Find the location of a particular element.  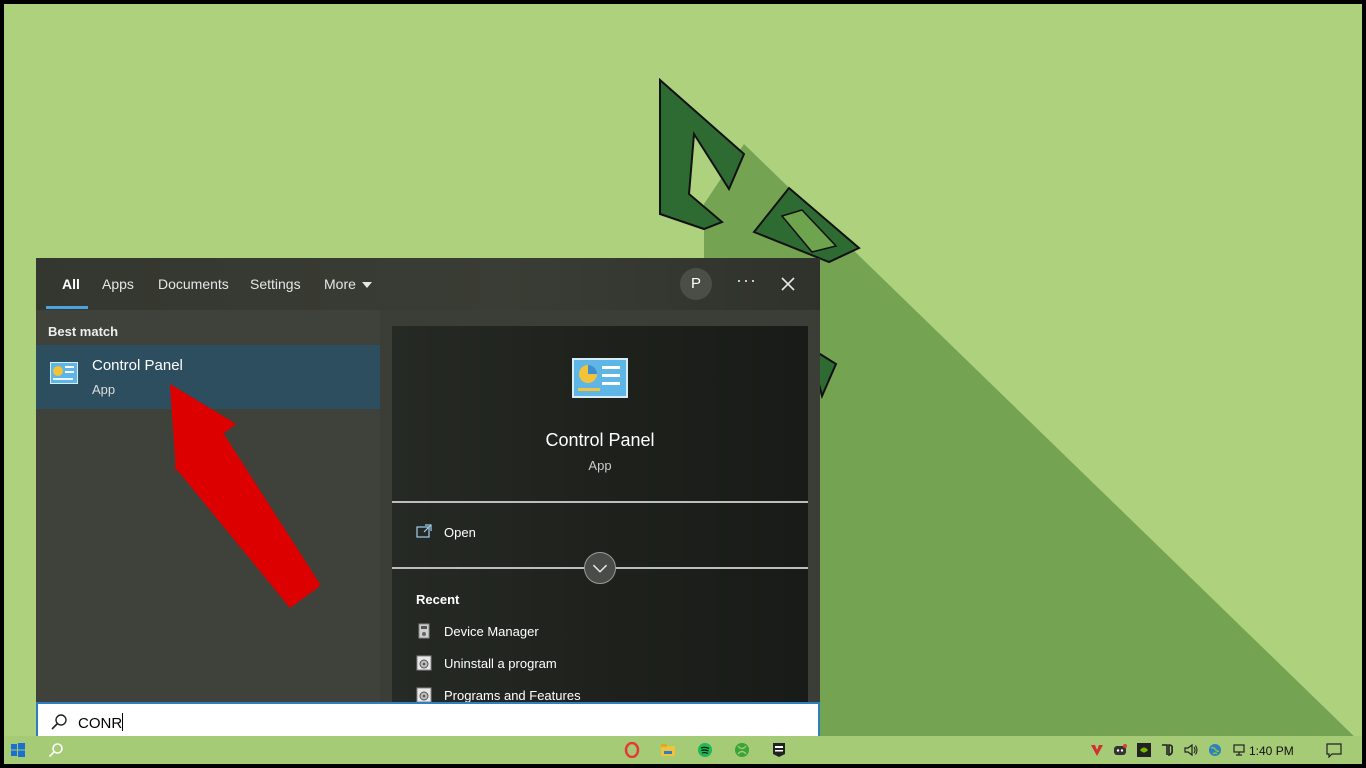

volume-icon is located at coordinates (1191, 750).